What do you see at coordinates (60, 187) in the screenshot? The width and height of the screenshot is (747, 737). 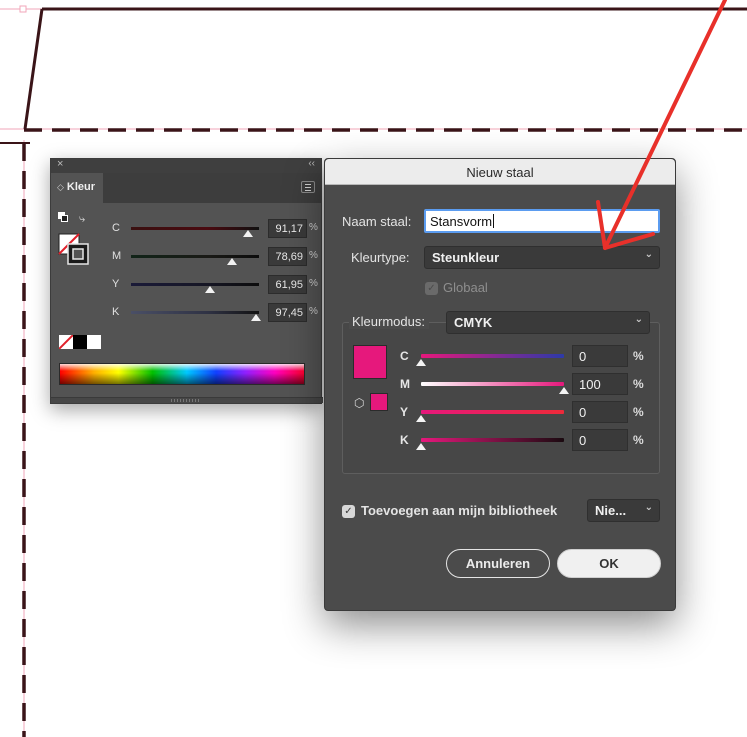 I see `tab-toggle-icon: ◇` at bounding box center [60, 187].